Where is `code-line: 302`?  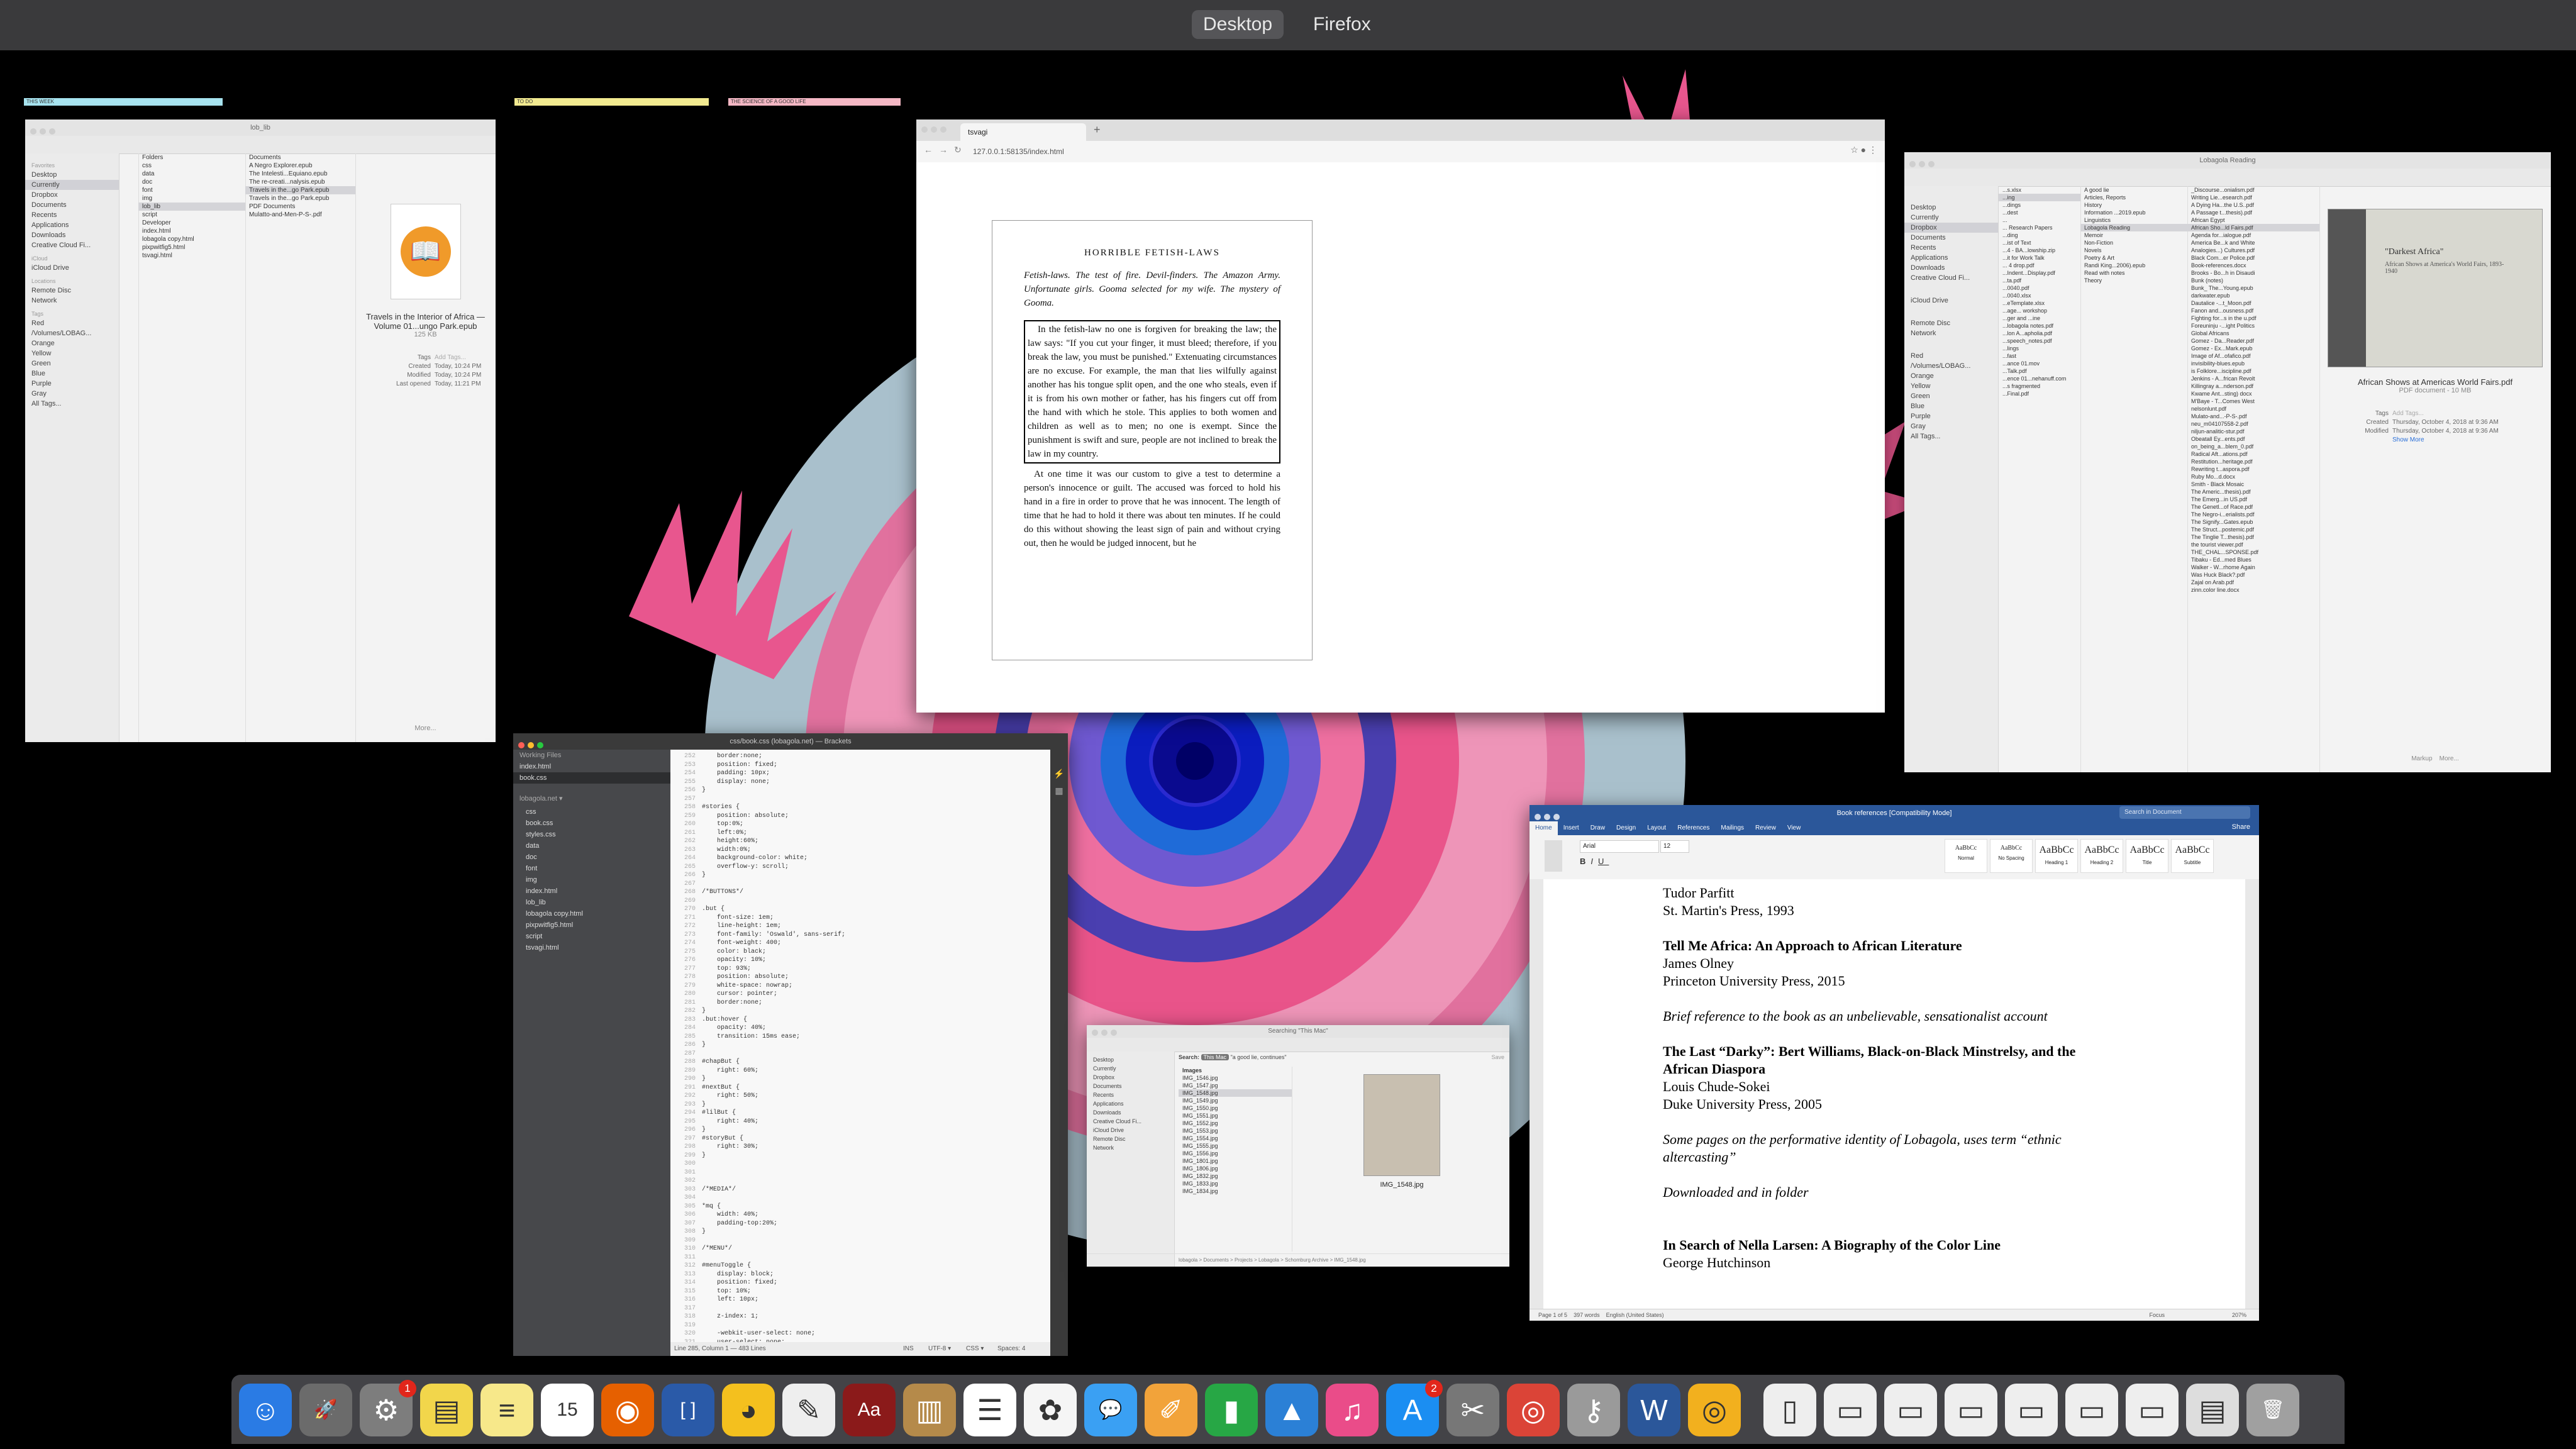
code-line: 302 is located at coordinates (860, 1181).